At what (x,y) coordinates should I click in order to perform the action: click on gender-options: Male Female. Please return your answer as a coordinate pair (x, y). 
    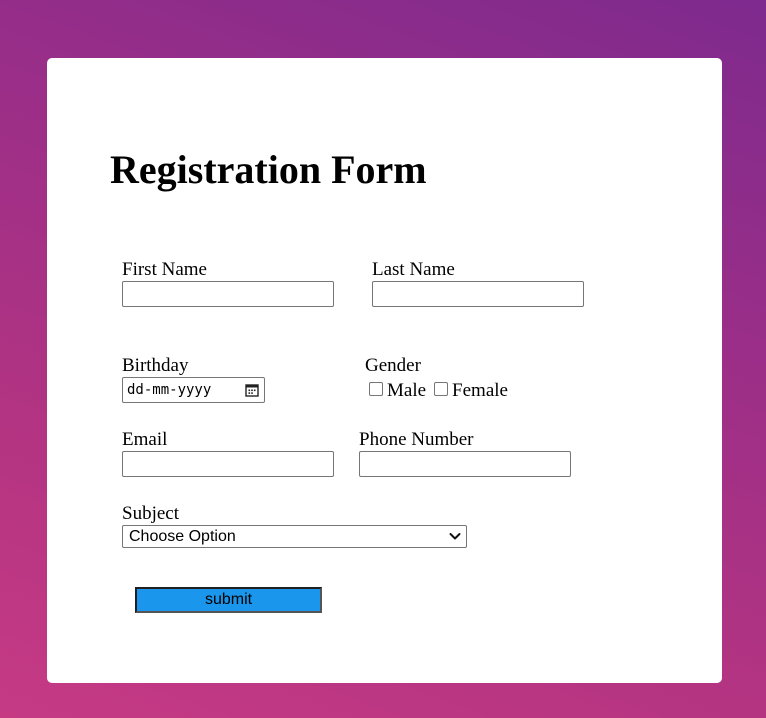
    Looking at the image, I should click on (438, 391).